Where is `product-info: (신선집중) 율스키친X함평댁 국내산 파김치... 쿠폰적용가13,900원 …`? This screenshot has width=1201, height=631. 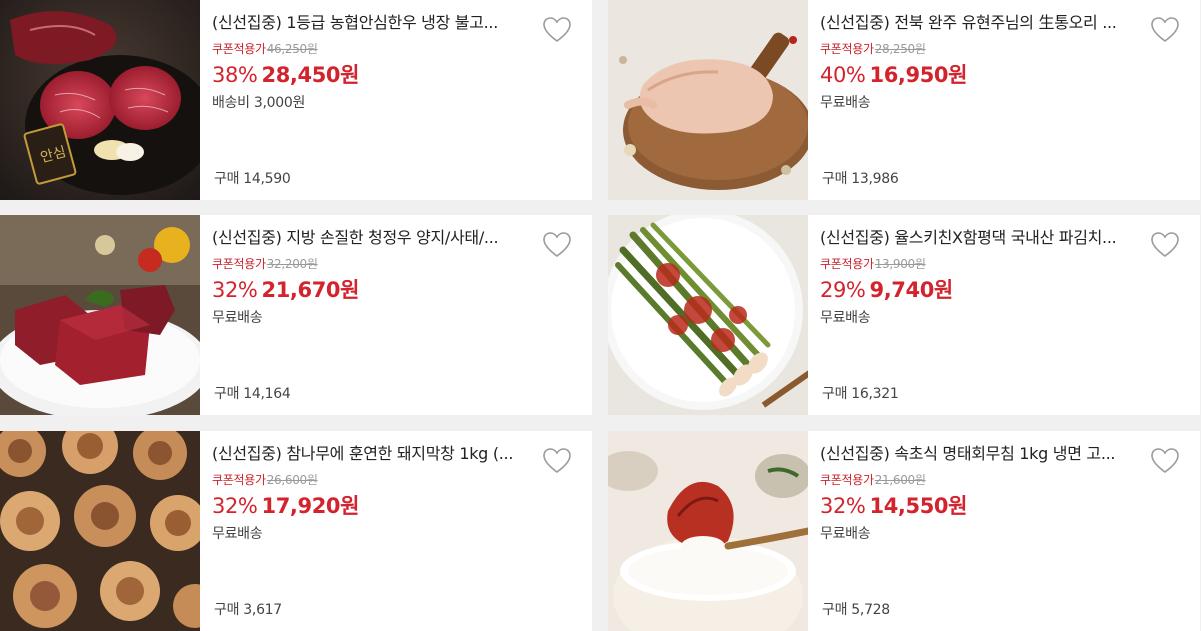
product-info: (신선집중) 율스키친X함평댁 국내산 파김치... 쿠폰적용가13,900원 … is located at coordinates (1010, 315).